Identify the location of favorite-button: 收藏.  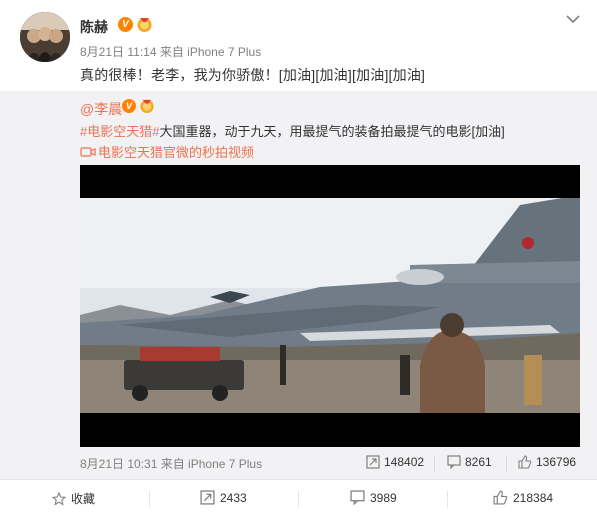
(73, 498).